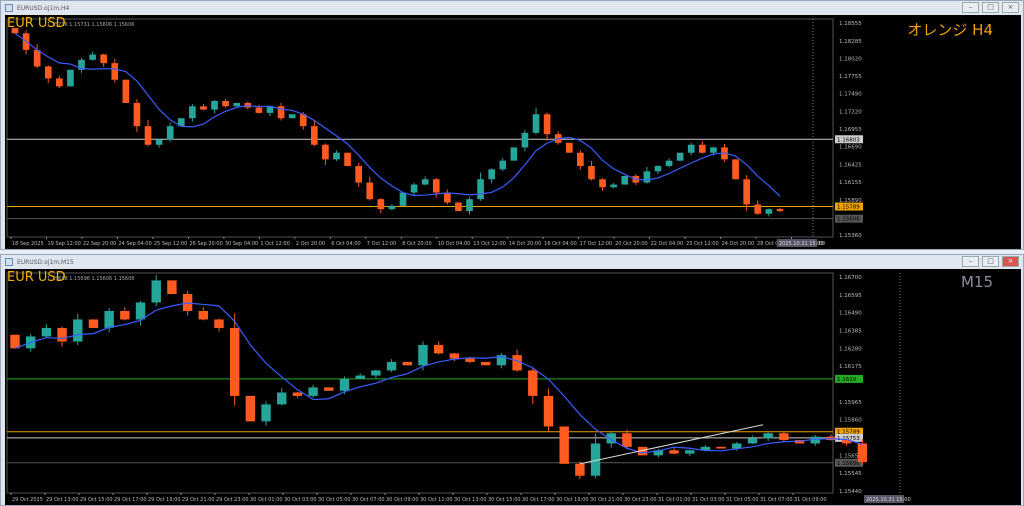 This screenshot has height=506, width=1024. What do you see at coordinates (850, 296) in the screenshot?
I see `y-tick-label: 1.16595` at bounding box center [850, 296].